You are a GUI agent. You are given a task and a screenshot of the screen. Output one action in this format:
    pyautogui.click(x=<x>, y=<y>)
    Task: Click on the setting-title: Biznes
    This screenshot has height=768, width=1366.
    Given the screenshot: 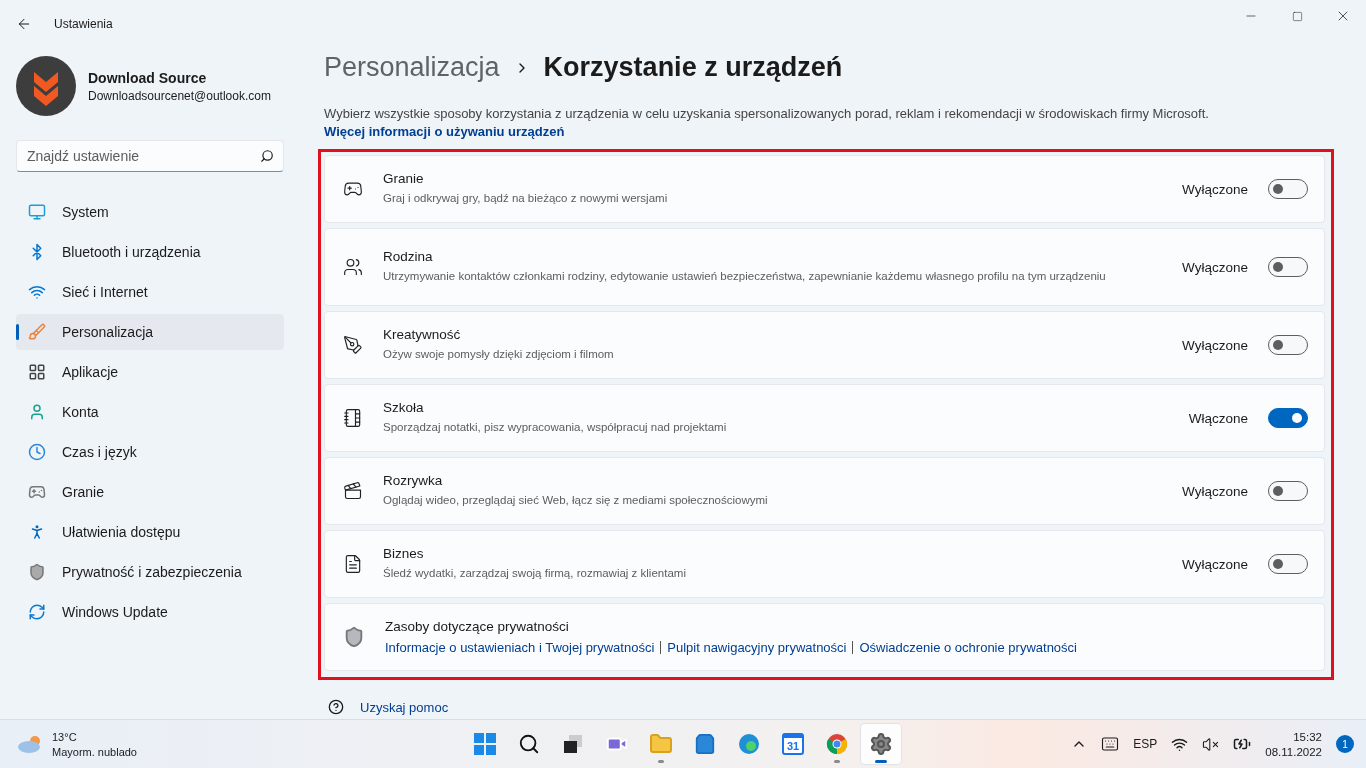 What is the action you would take?
    pyautogui.click(x=404, y=553)
    